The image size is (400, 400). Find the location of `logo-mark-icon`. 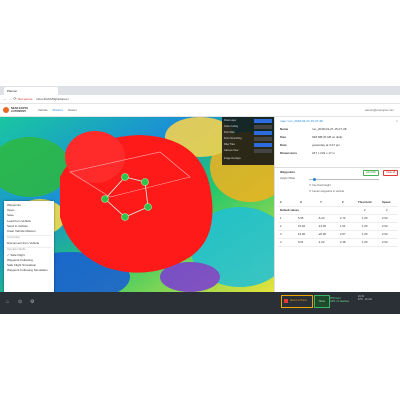

logo-mark-icon is located at coordinates (6, 110).